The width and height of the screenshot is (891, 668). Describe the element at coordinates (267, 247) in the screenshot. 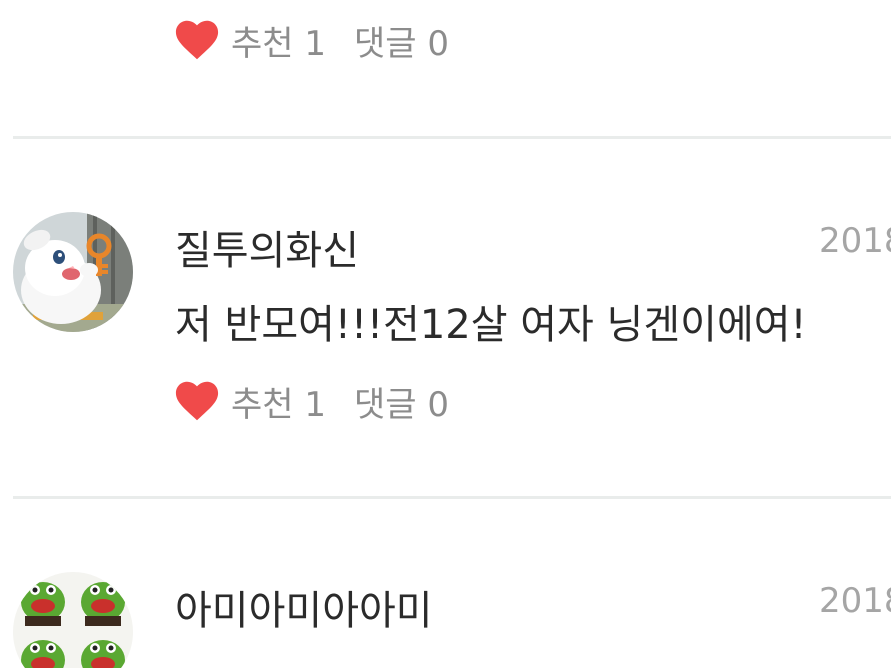

I see `username: 질투의화신` at that location.